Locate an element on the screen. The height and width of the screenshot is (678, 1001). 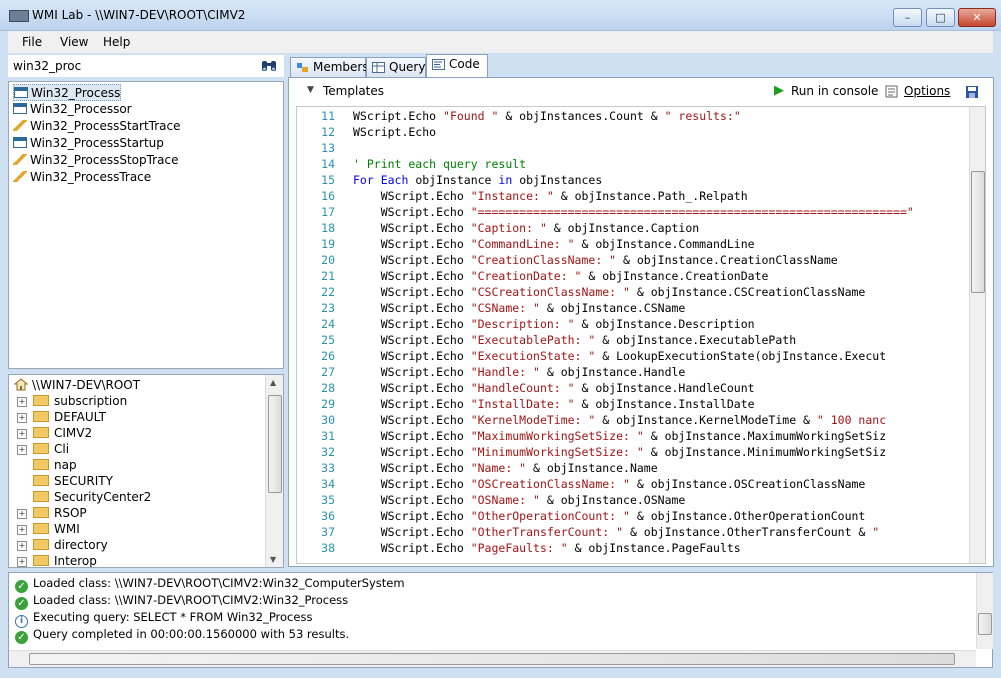
code-token: "CreationClassName: " is located at coordinates (543, 260).